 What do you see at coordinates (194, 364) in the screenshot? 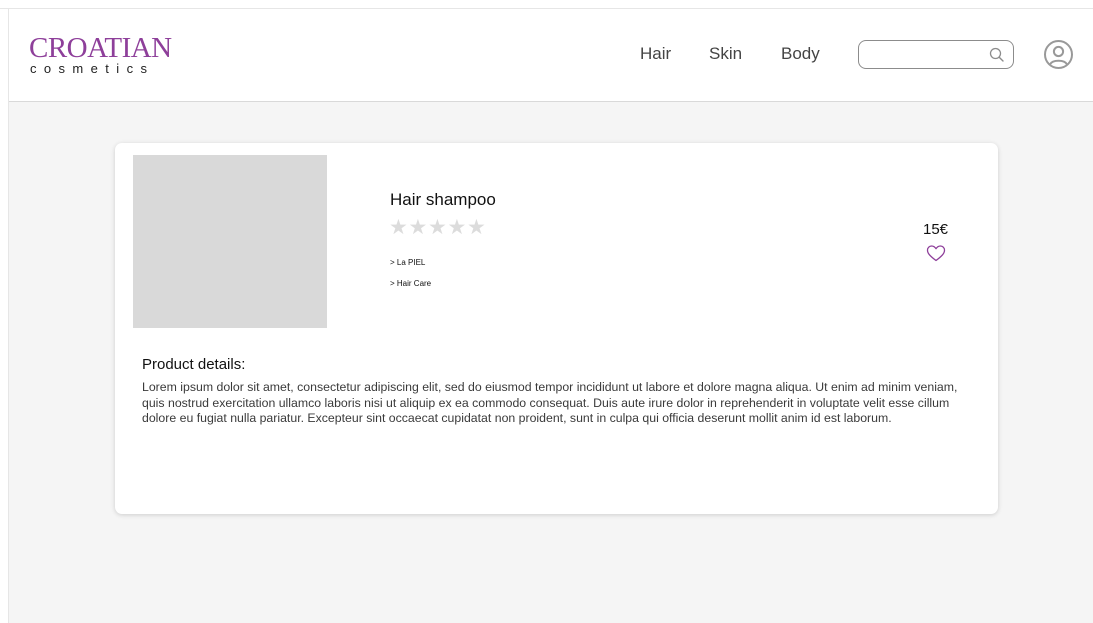
I see `product-details-title: Product details:` at bounding box center [194, 364].